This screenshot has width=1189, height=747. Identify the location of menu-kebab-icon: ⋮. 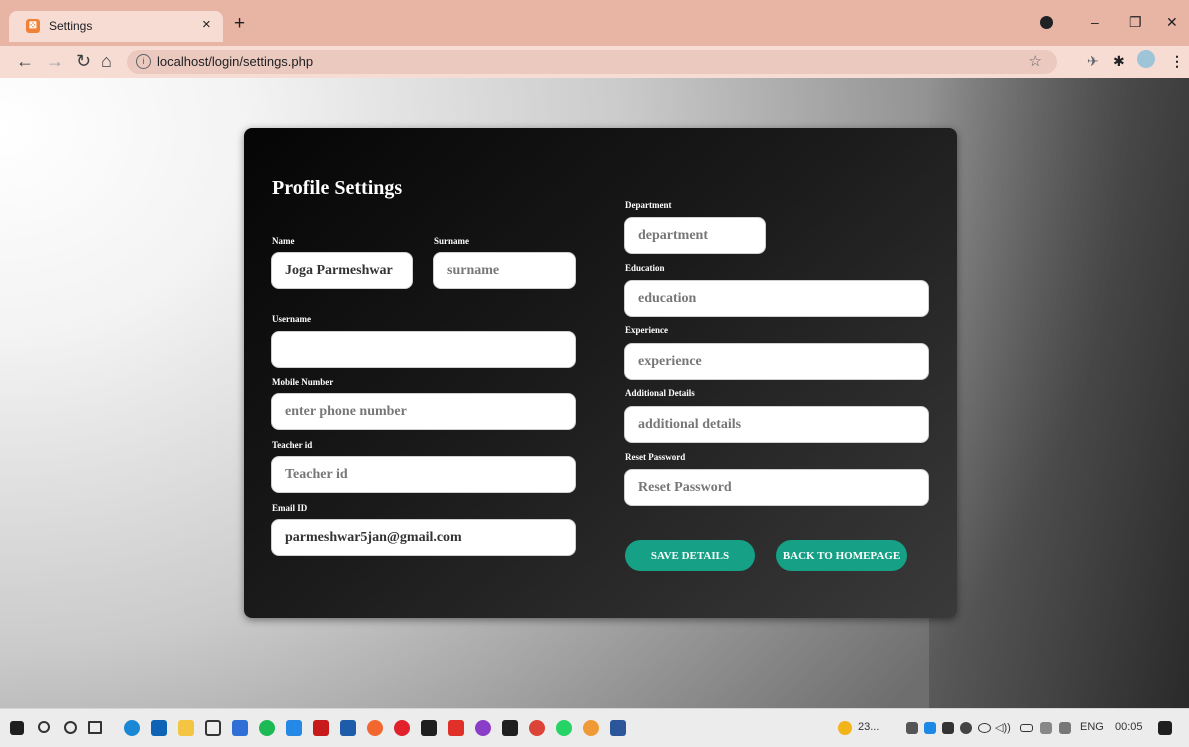
(1177, 61).